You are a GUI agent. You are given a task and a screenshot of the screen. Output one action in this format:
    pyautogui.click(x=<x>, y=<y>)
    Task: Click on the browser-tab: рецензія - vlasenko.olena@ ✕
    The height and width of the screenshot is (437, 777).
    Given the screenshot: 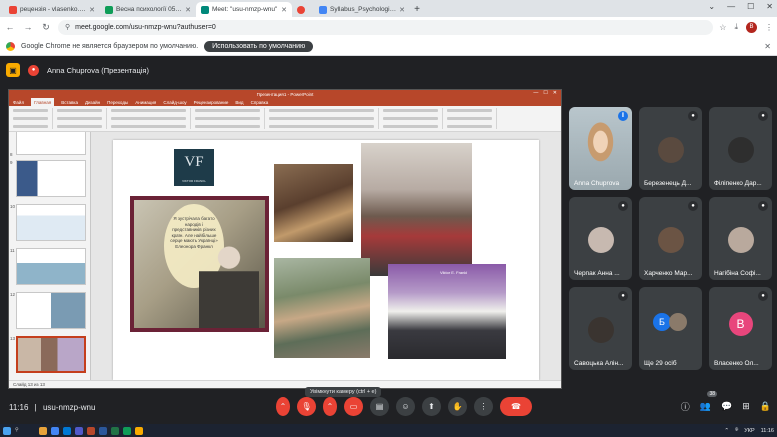 What is the action you would take?
    pyautogui.click(x=52, y=9)
    